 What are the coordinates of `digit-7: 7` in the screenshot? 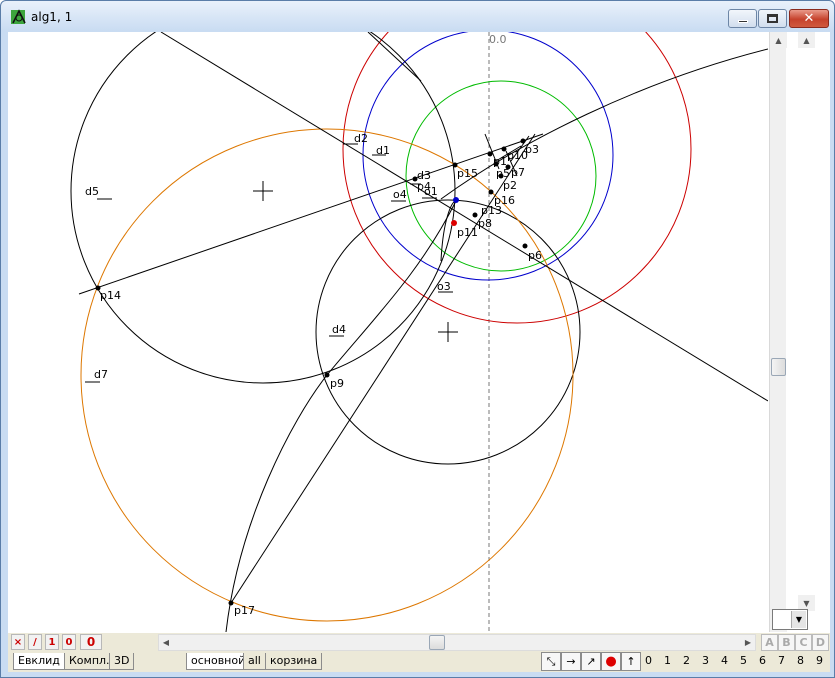 It's located at (781, 660).